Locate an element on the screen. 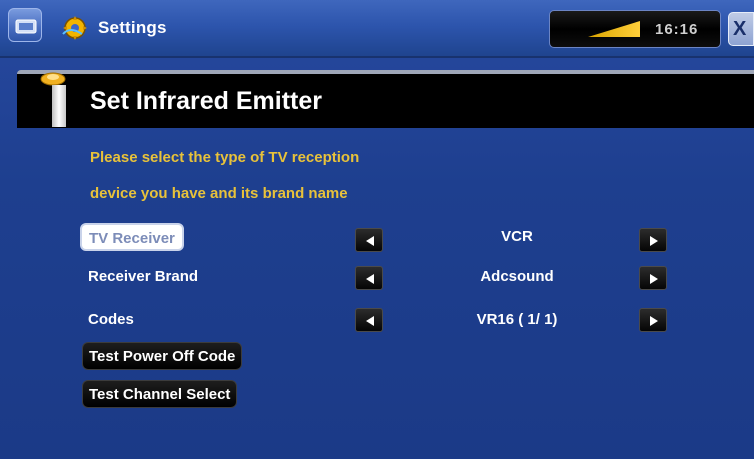 The height and width of the screenshot is (459, 754). receiver-brand-next-button is located at coordinates (653, 278).